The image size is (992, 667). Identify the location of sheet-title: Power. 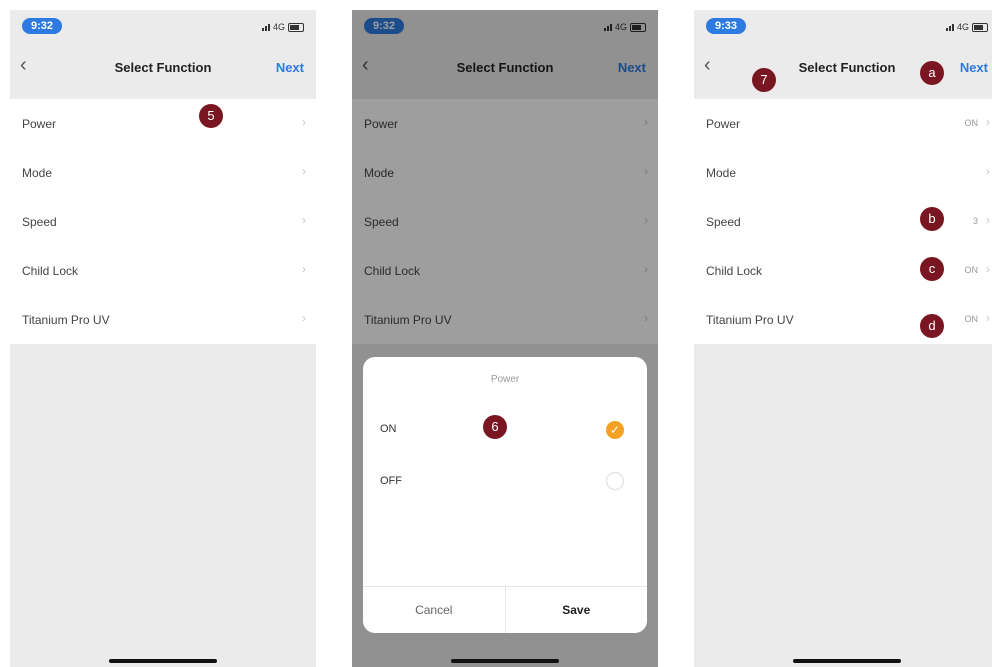
(505, 379).